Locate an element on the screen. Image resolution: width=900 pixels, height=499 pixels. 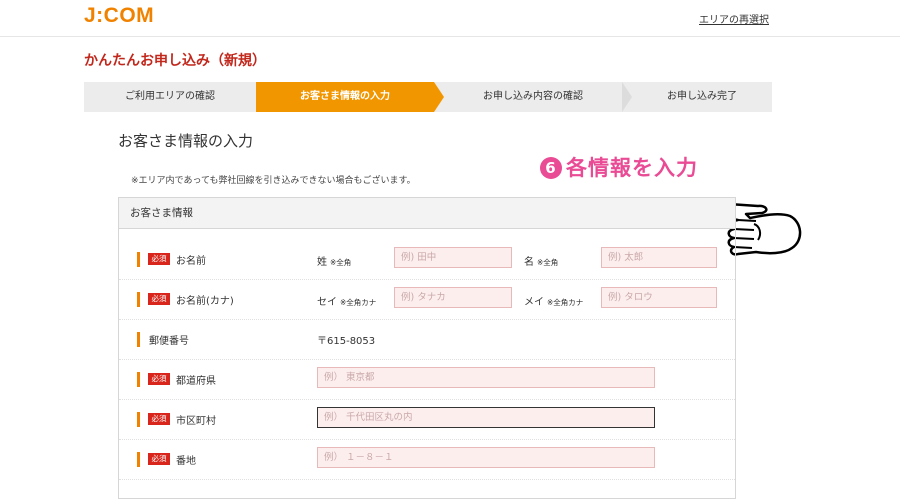
step-customer-info: お客さま情報の入力 is located at coordinates (345, 97).